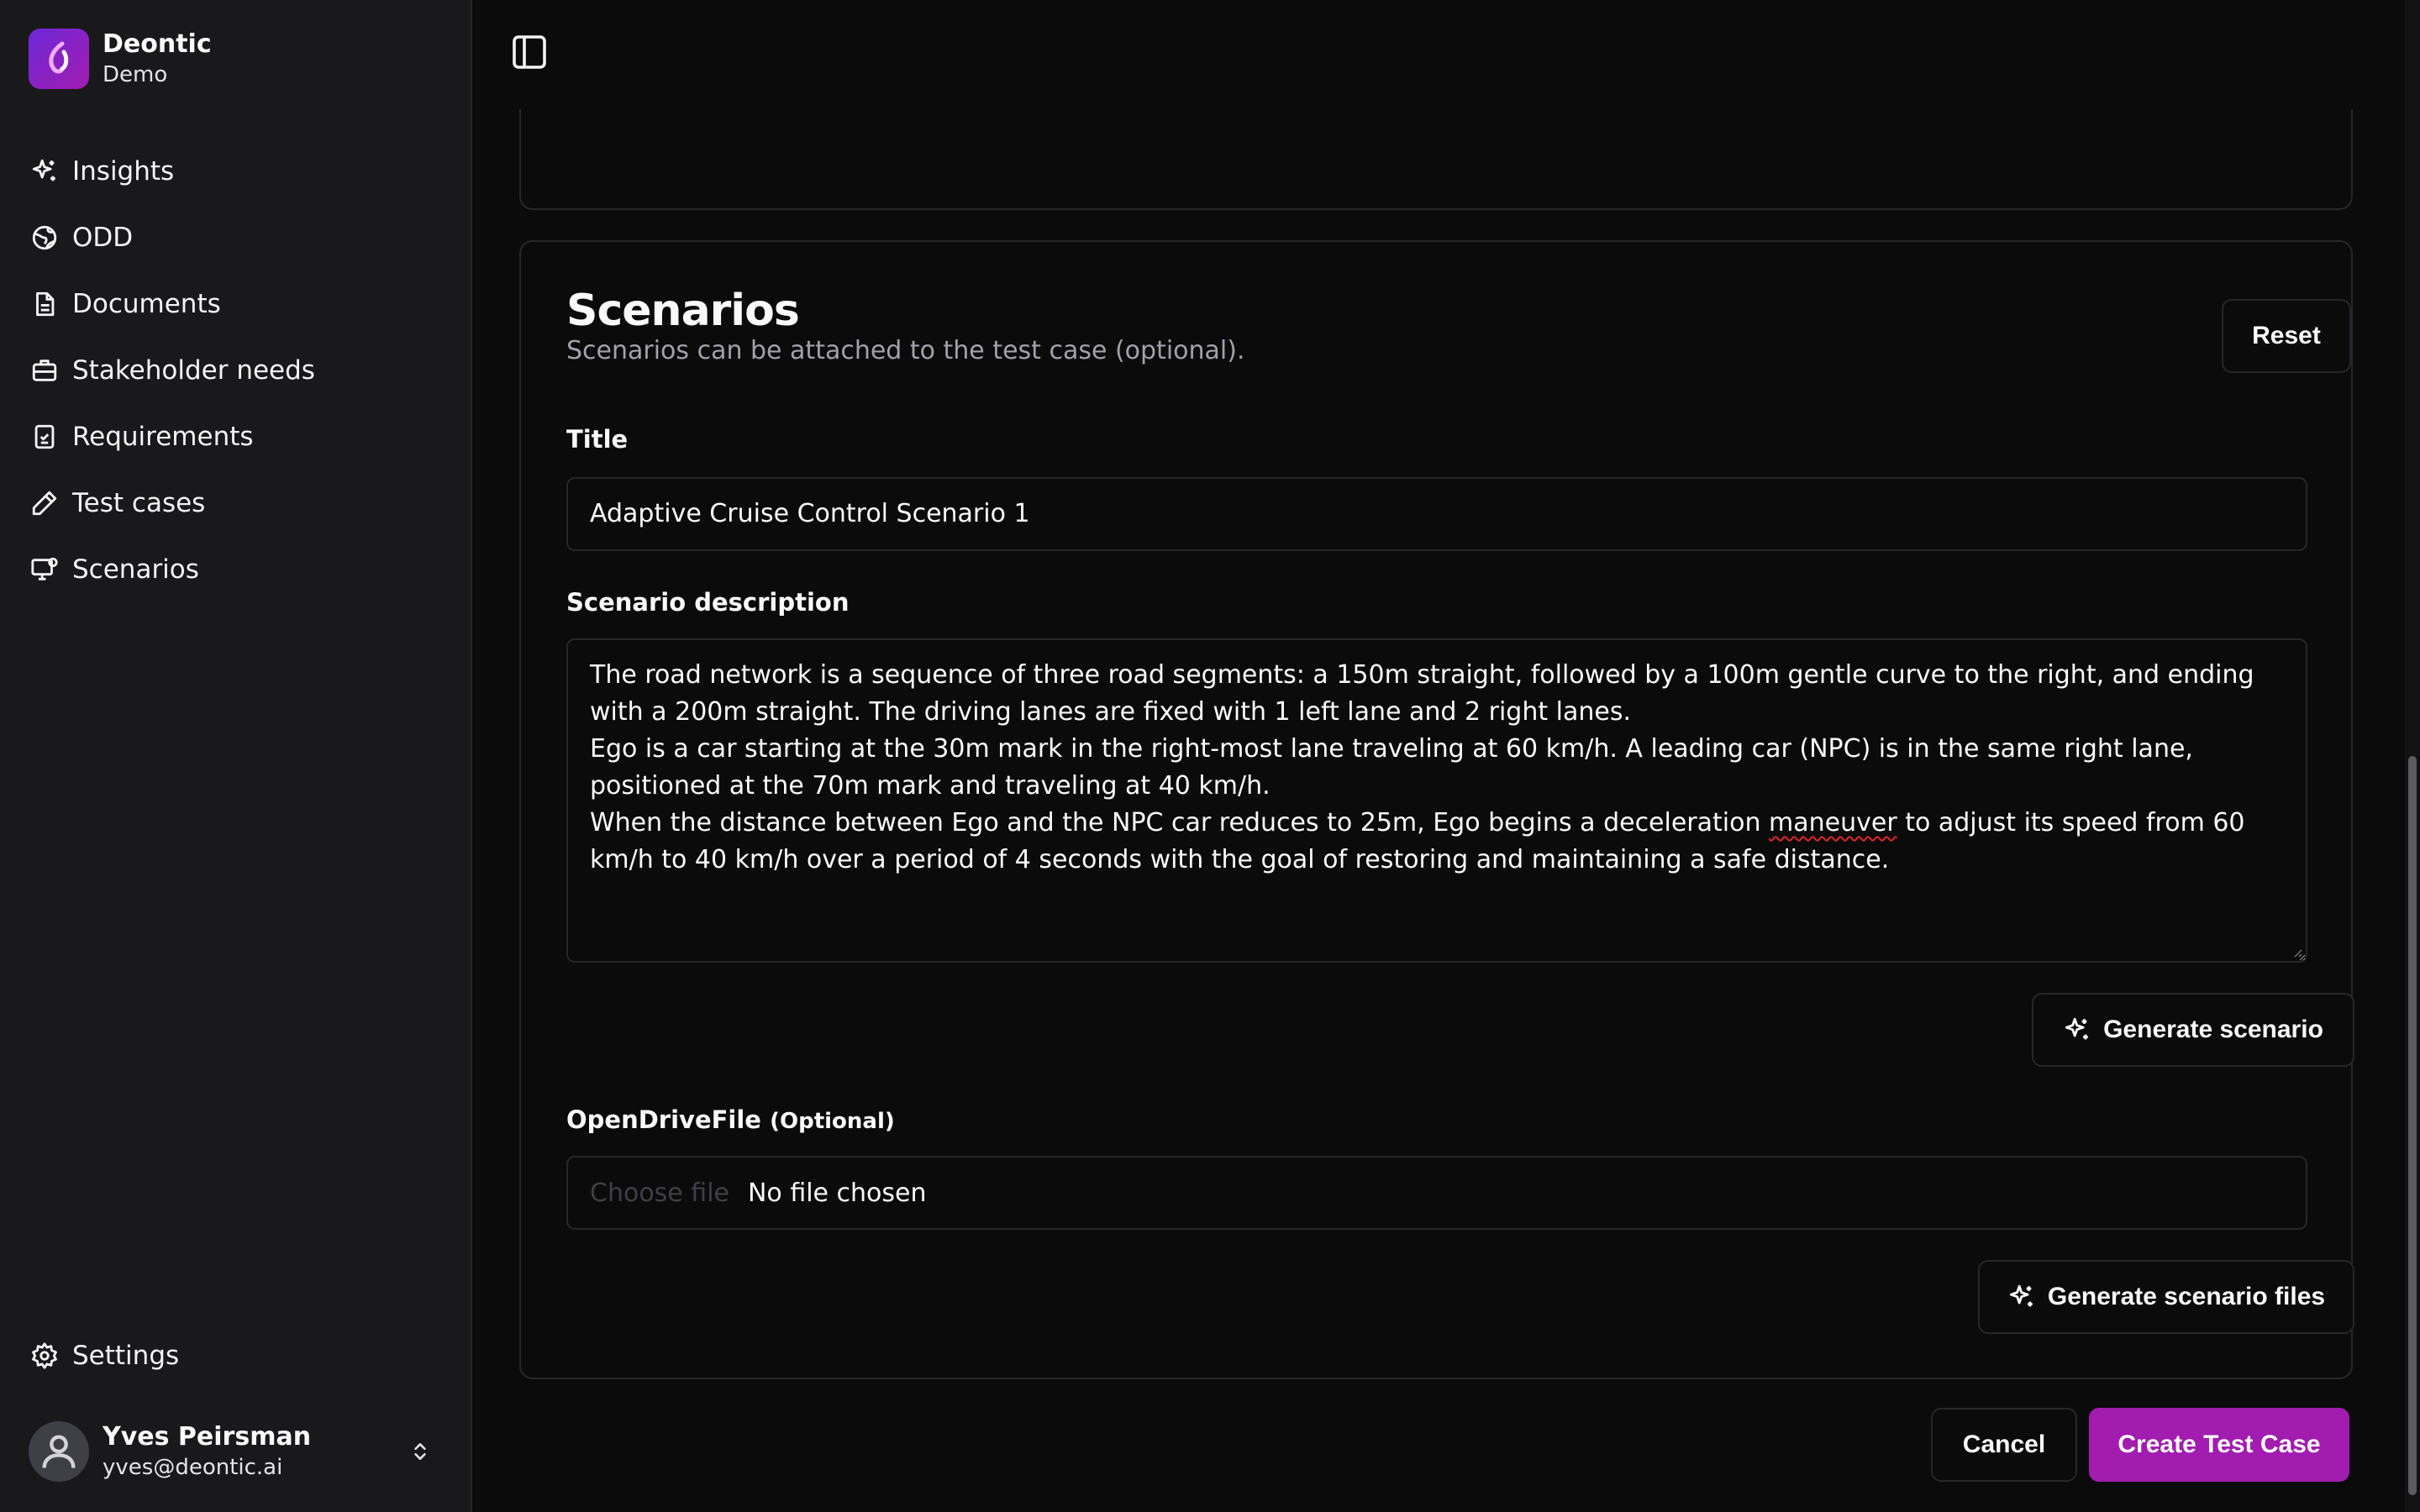 This screenshot has width=2420, height=1512. What do you see at coordinates (124, 170) in the screenshot?
I see `sidebar-item-label: Insights` at bounding box center [124, 170].